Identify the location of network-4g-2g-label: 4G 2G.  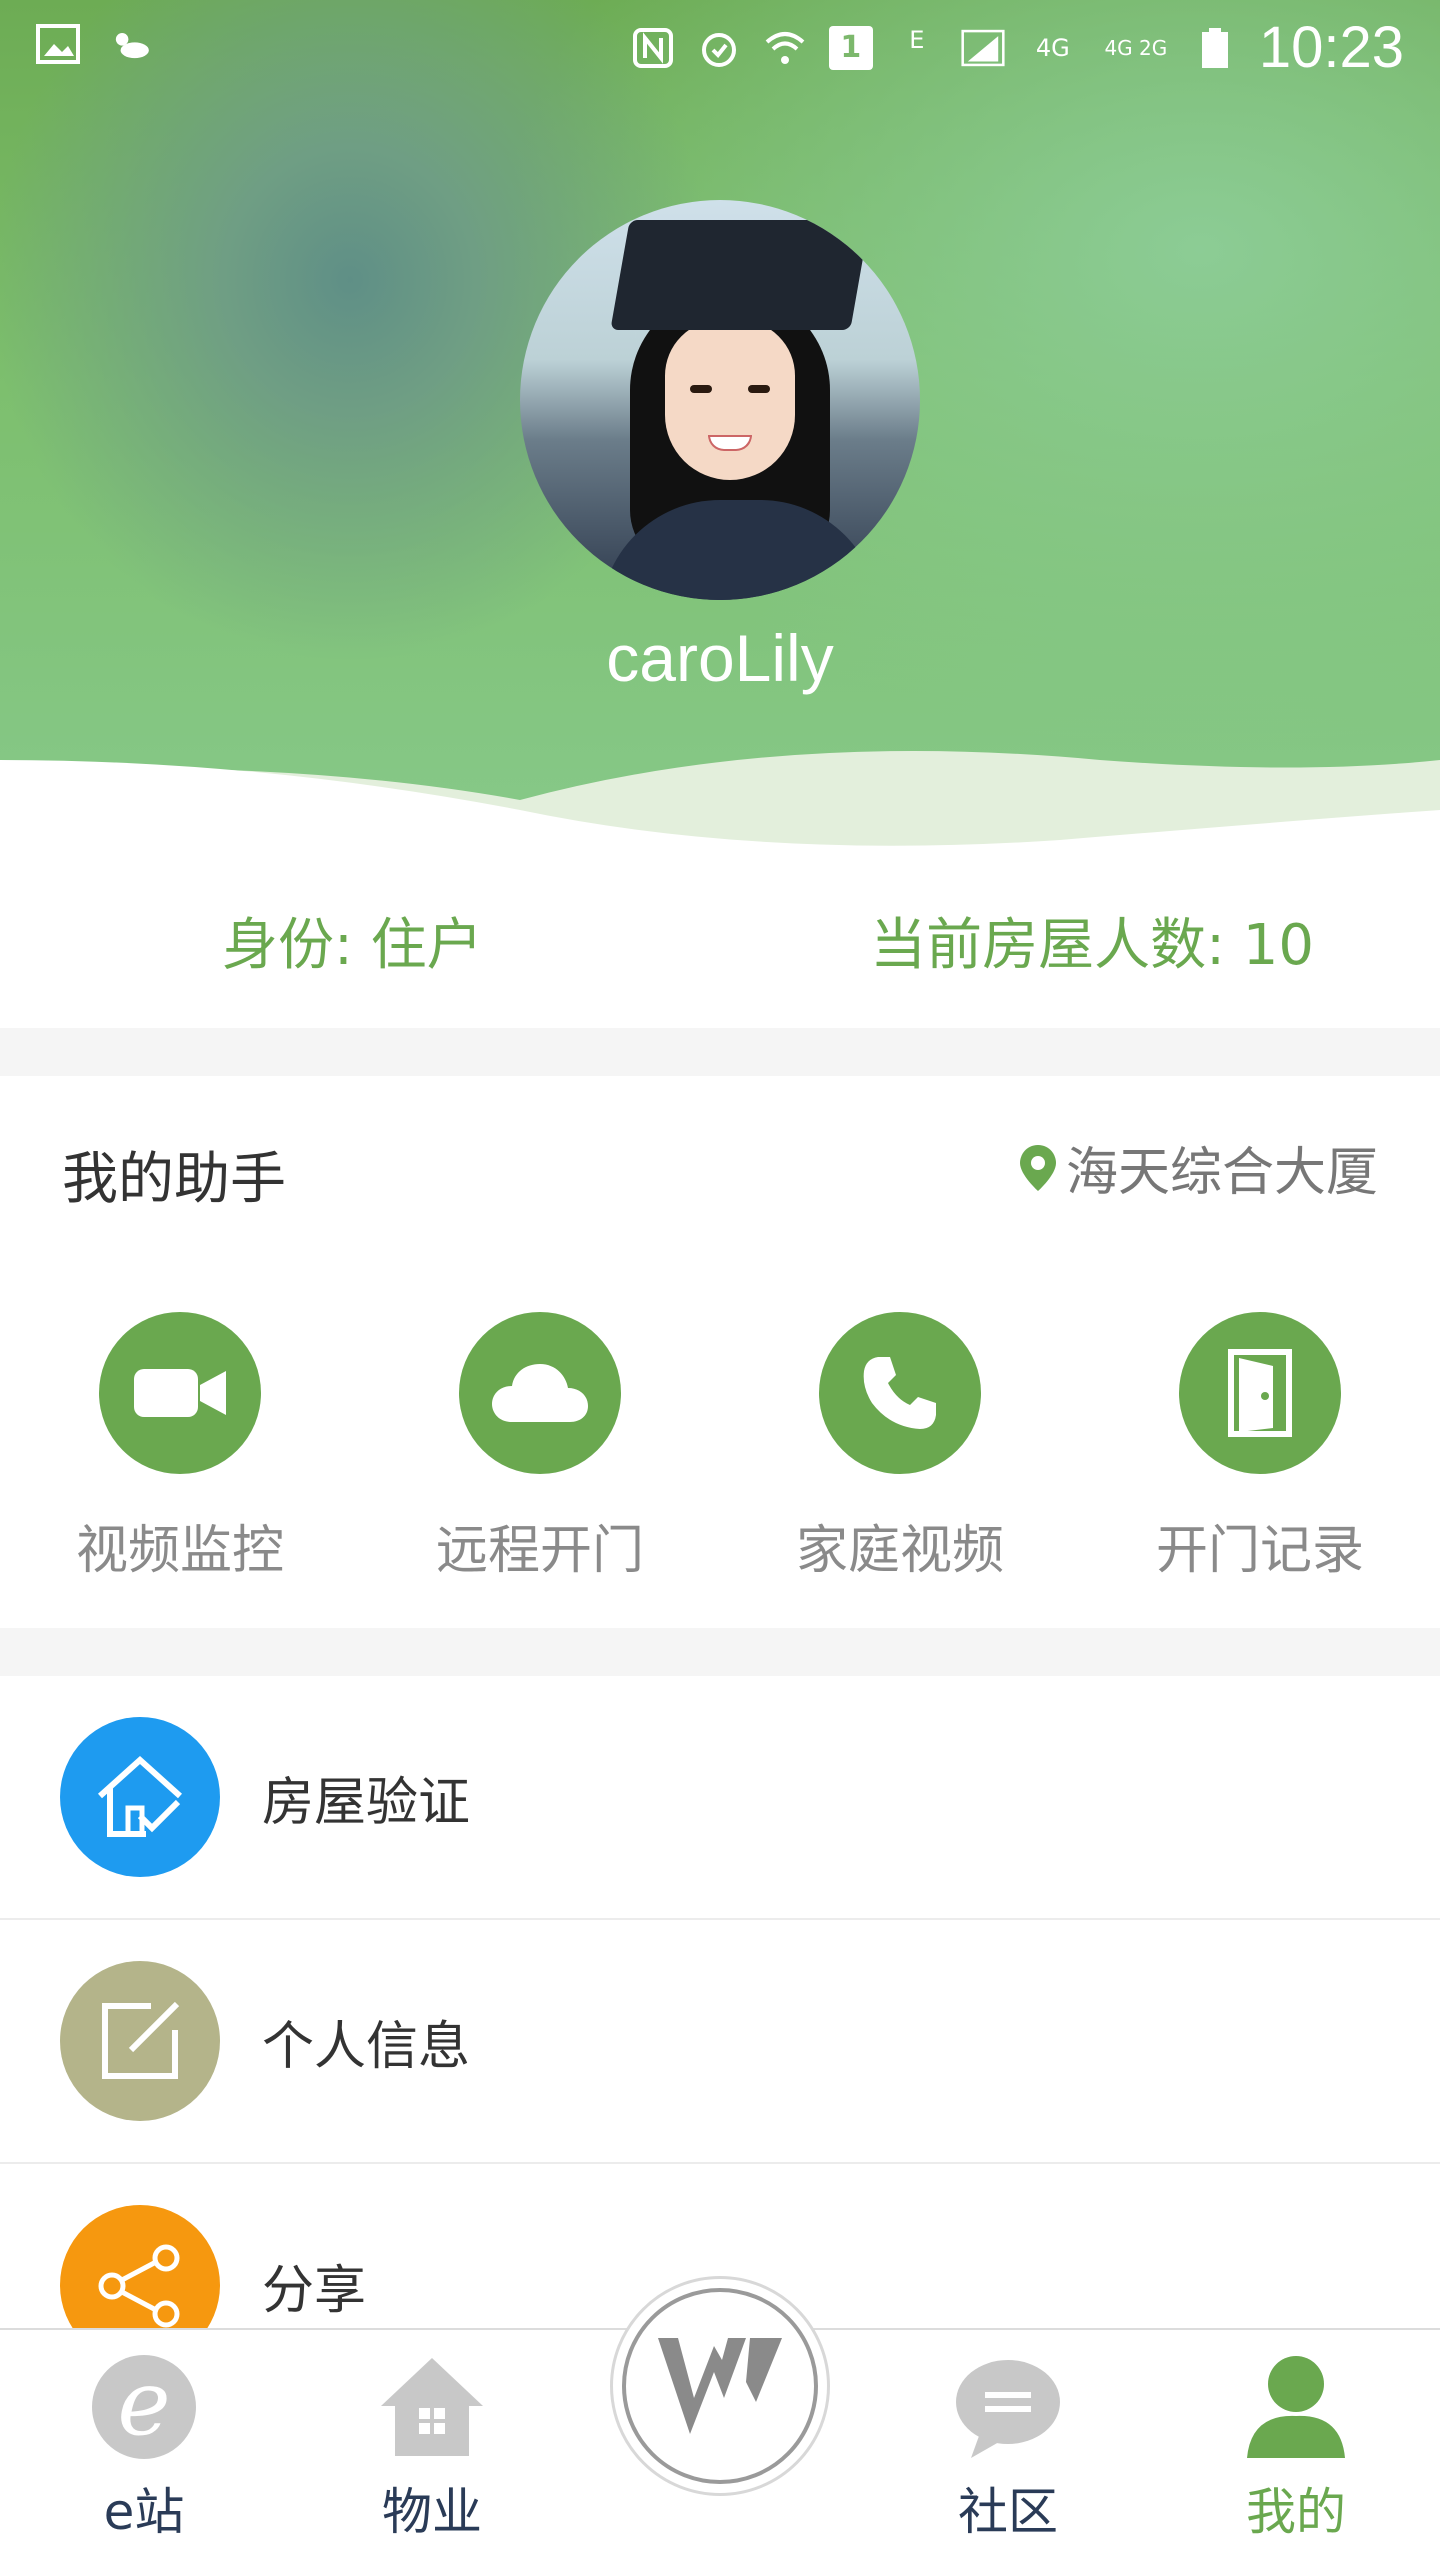
(1136, 47).